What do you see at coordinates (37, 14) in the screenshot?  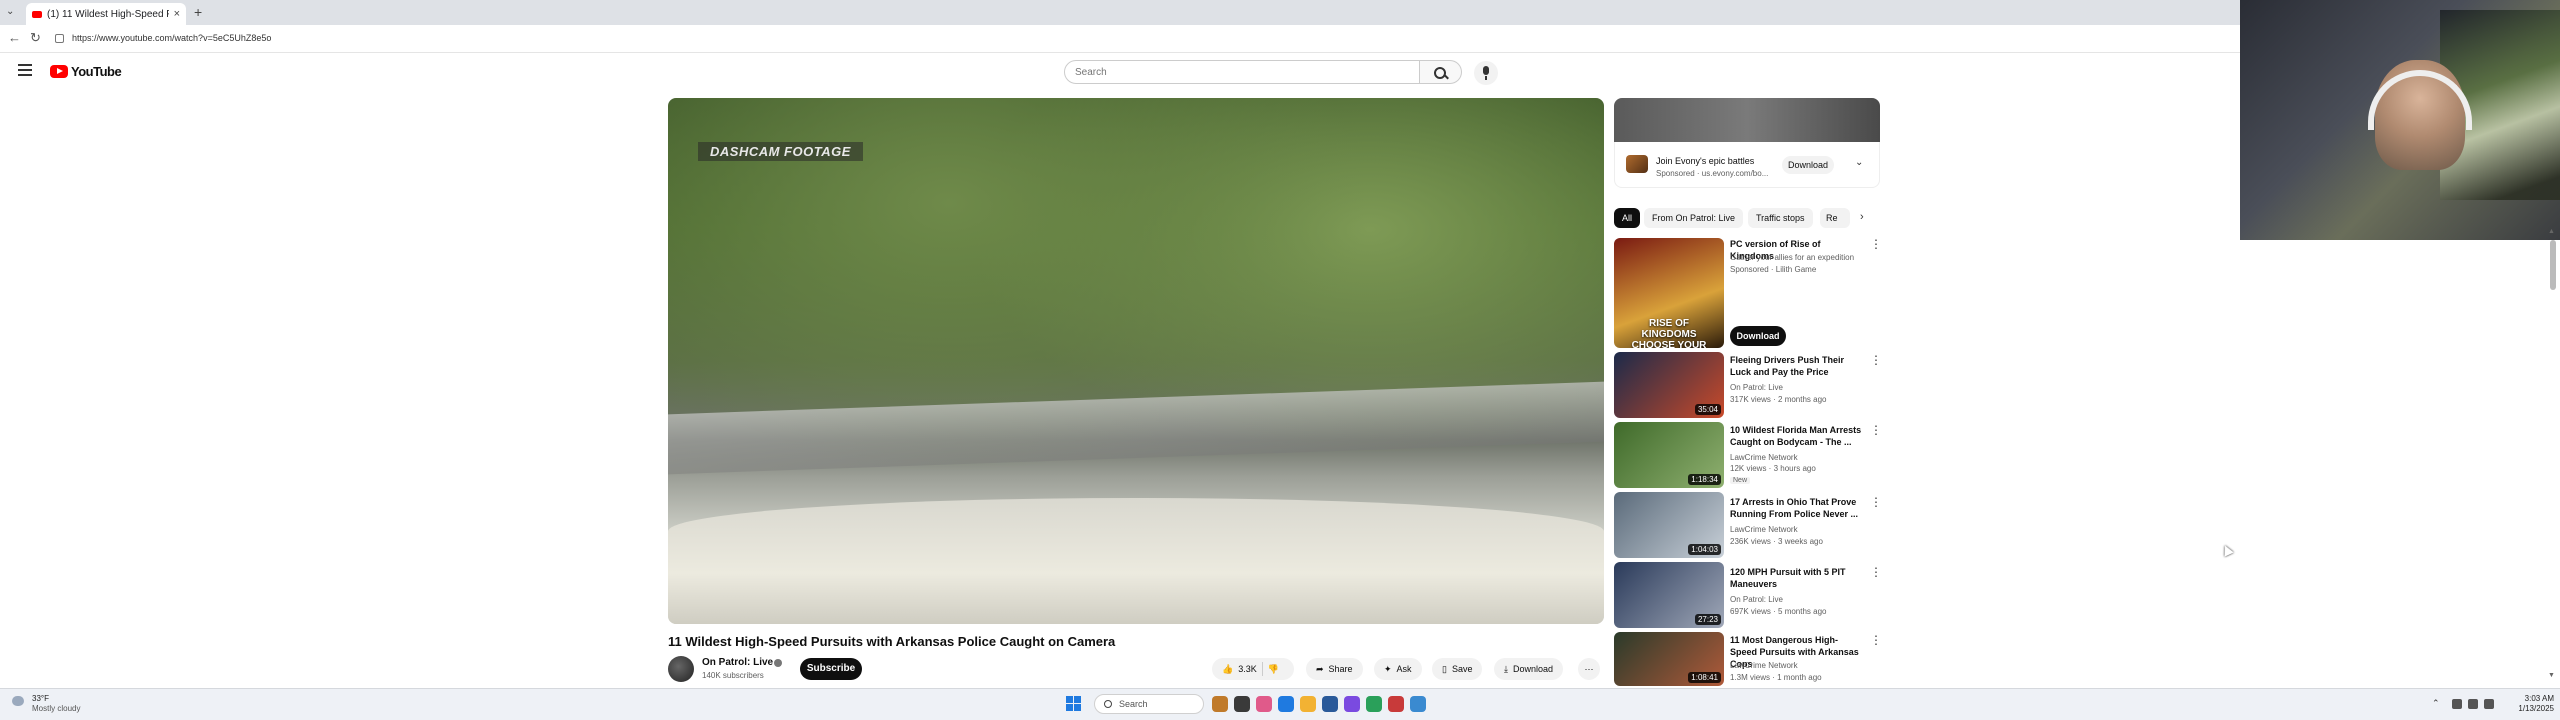 I see `youtube-favicon-icon` at bounding box center [37, 14].